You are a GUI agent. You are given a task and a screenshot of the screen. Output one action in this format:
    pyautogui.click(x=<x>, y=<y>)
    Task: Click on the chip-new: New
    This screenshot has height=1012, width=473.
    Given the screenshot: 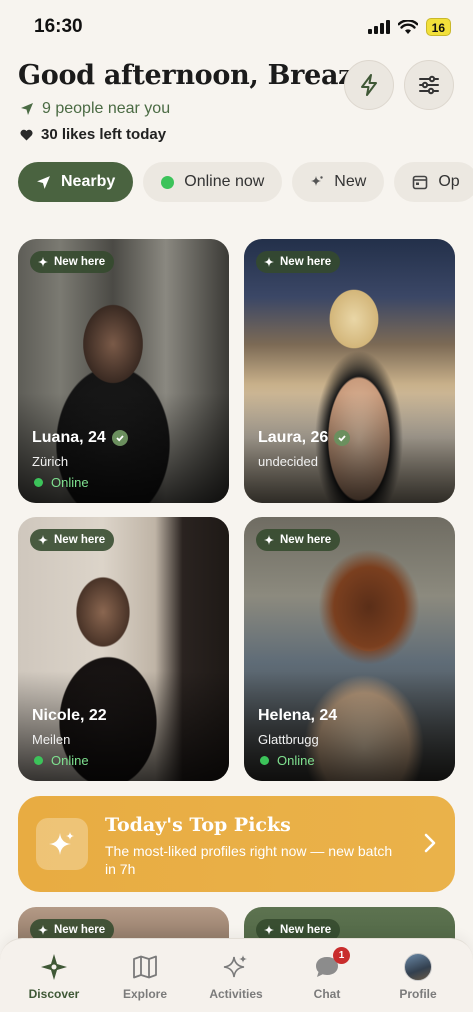 What is the action you would take?
    pyautogui.click(x=338, y=182)
    